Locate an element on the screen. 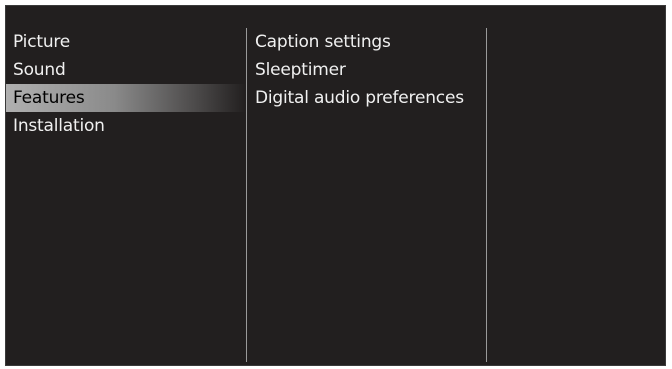 This screenshot has height=369, width=672. submenu-item-digital-audio-preferences: Digital audio preferences is located at coordinates (367, 98).